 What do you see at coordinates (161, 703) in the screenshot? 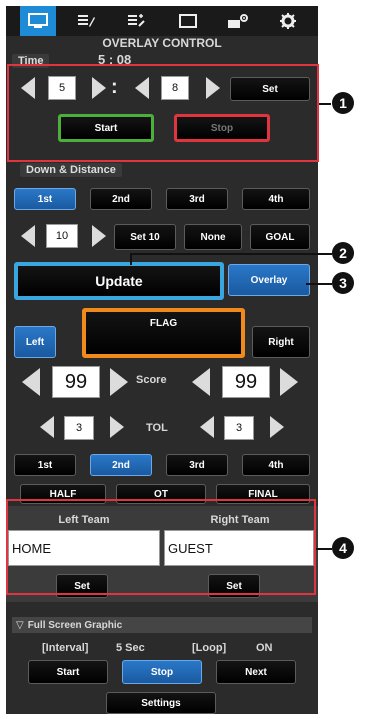
I see `fullscreen-settings-button: Settings` at bounding box center [161, 703].